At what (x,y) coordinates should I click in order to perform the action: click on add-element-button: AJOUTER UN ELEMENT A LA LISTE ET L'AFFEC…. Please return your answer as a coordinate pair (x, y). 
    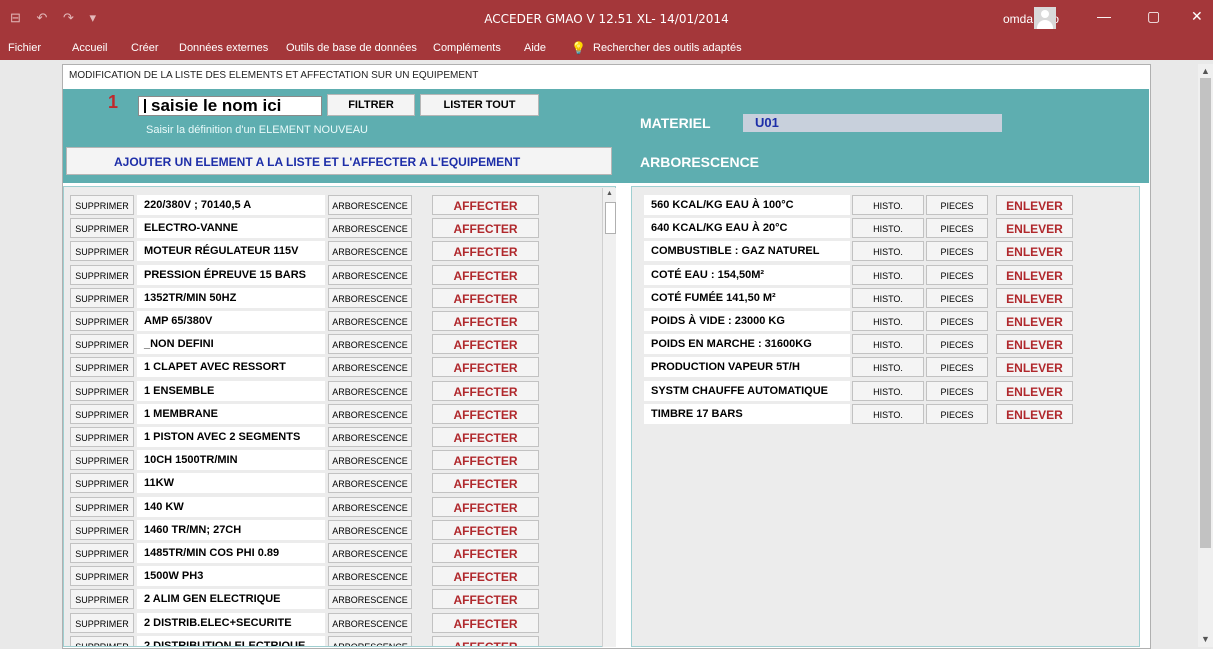
    Looking at the image, I should click on (339, 161).